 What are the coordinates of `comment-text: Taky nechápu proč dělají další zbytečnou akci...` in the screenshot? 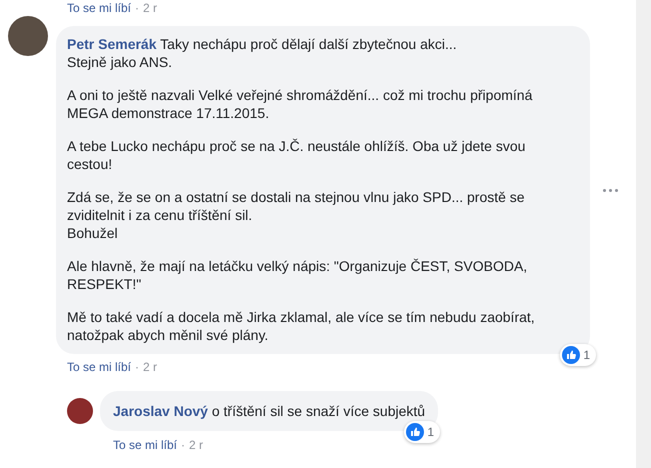 It's located at (308, 44).